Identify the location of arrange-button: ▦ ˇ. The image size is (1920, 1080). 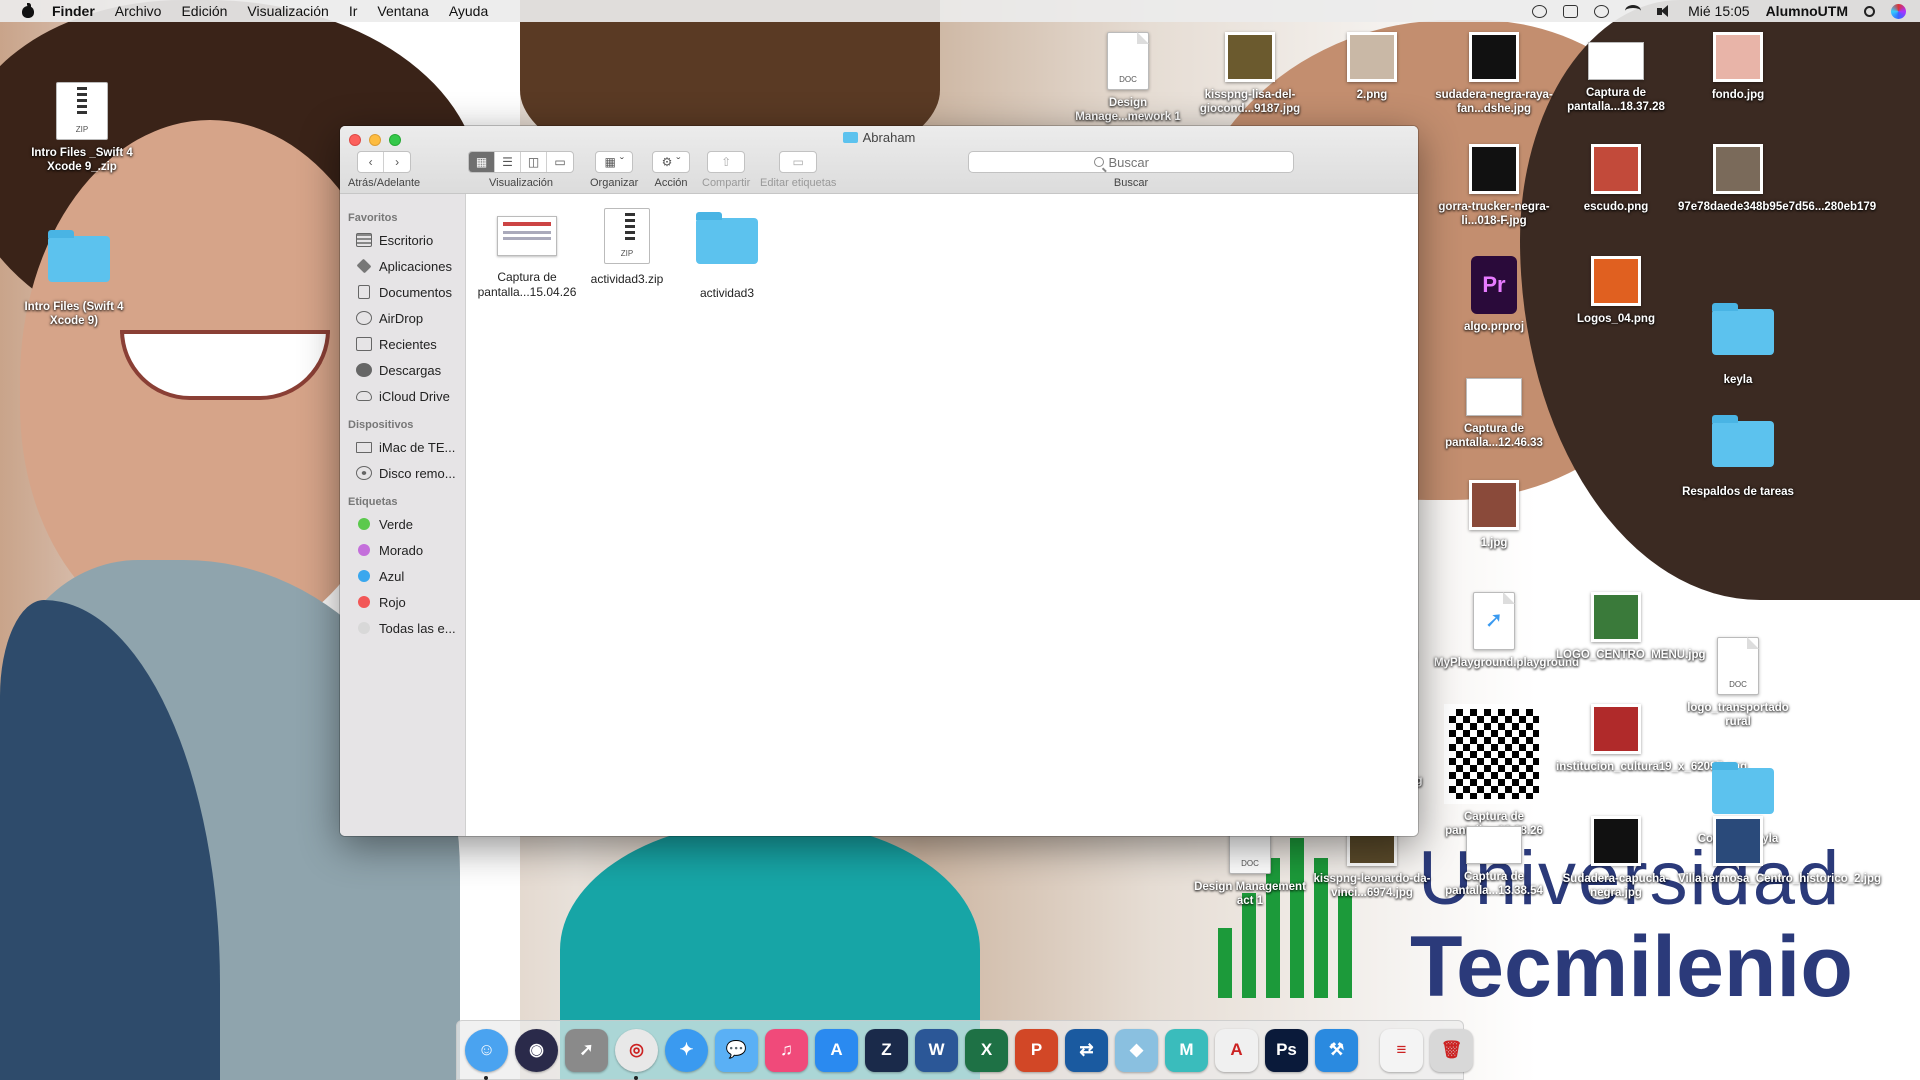
(614, 162).